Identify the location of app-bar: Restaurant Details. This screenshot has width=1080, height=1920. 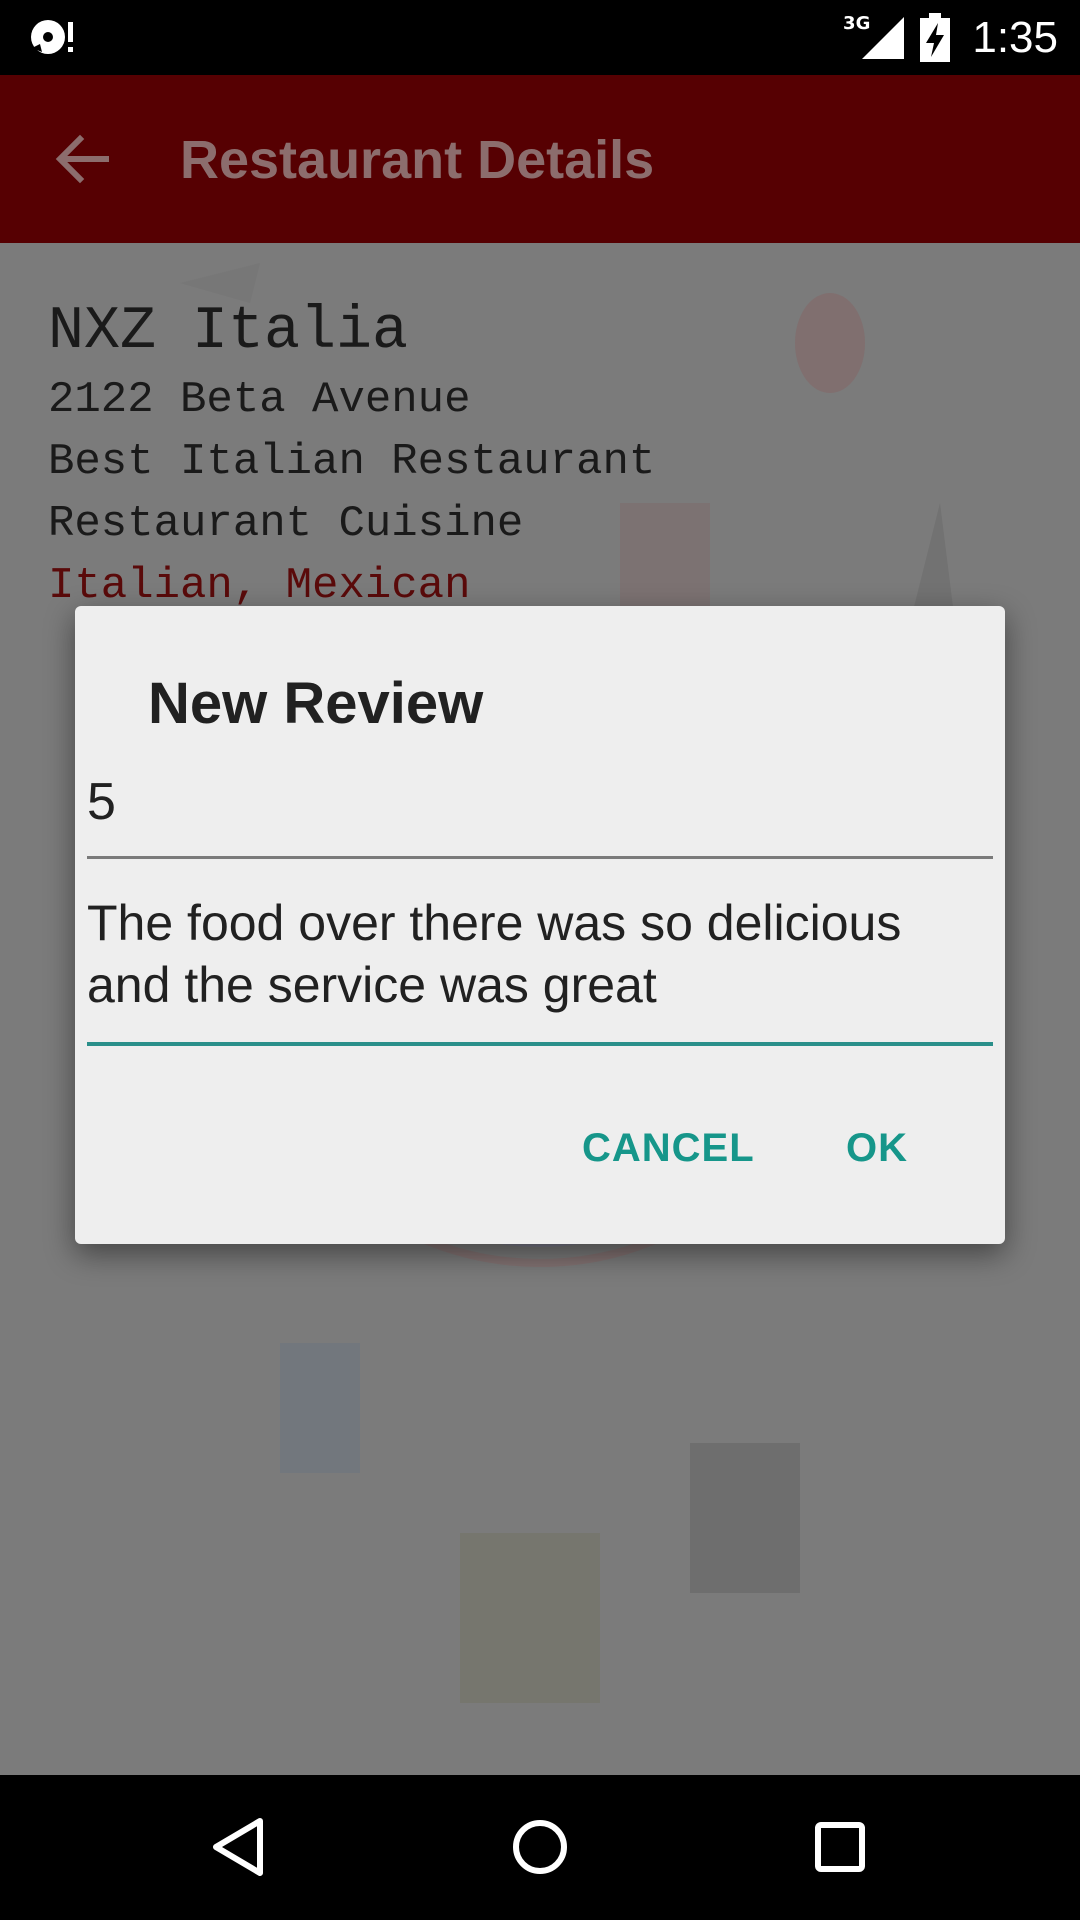
(540, 159).